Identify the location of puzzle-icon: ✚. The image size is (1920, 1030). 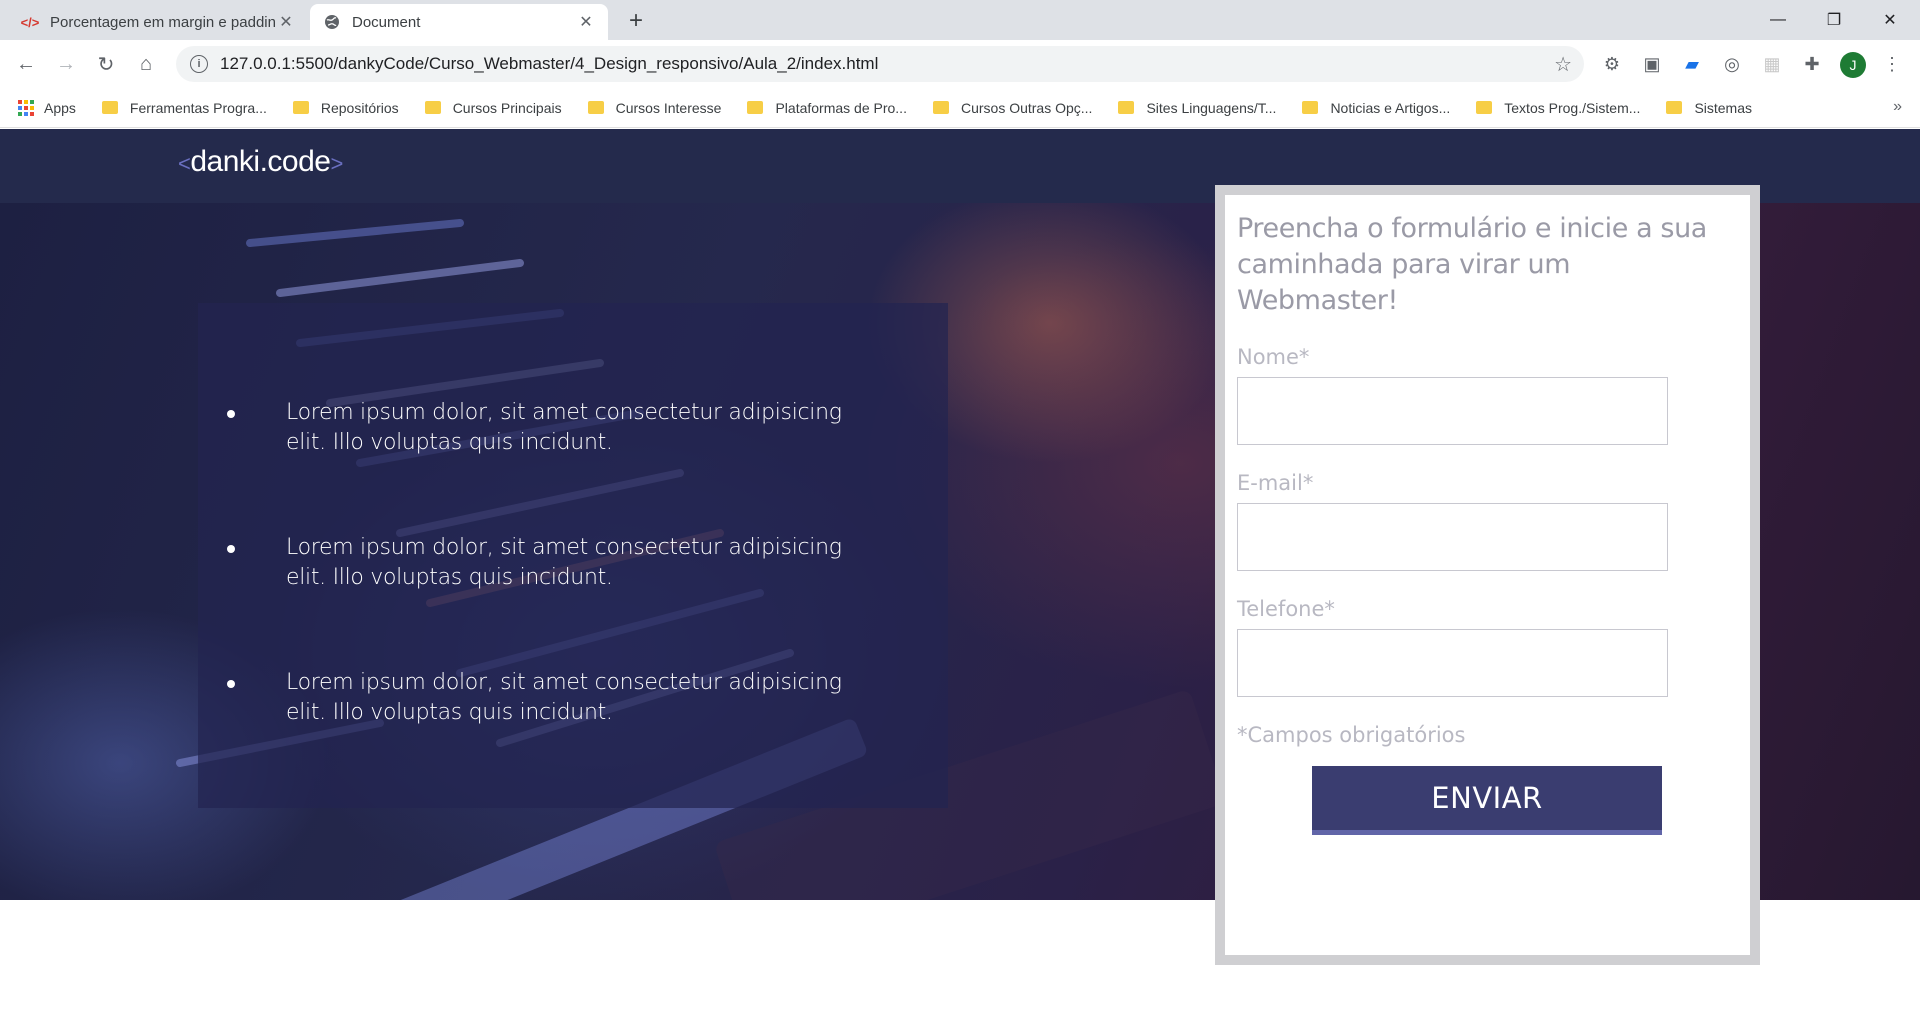
(1812, 64).